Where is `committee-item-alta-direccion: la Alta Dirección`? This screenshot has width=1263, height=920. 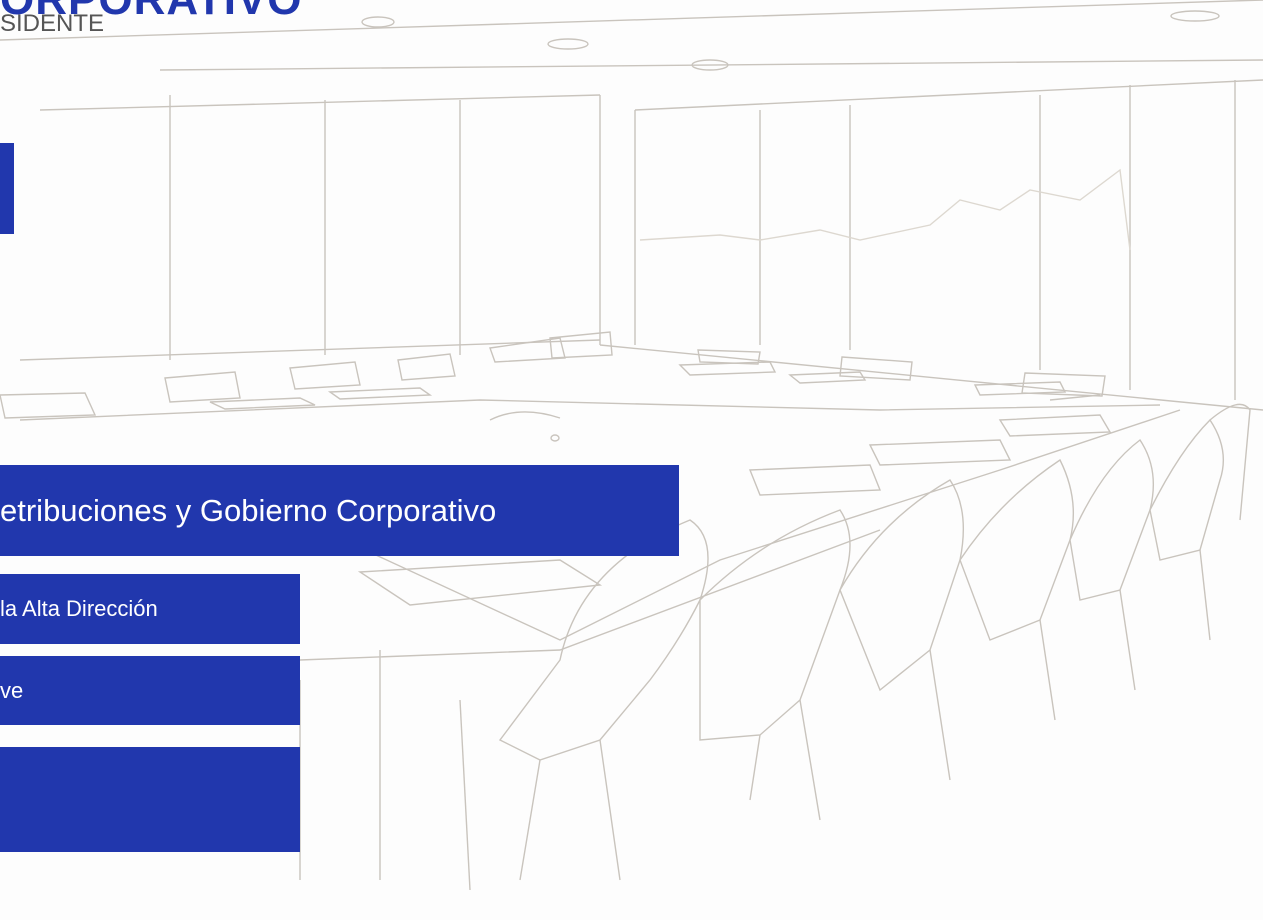 committee-item-alta-direccion: la Alta Dirección is located at coordinates (150, 609).